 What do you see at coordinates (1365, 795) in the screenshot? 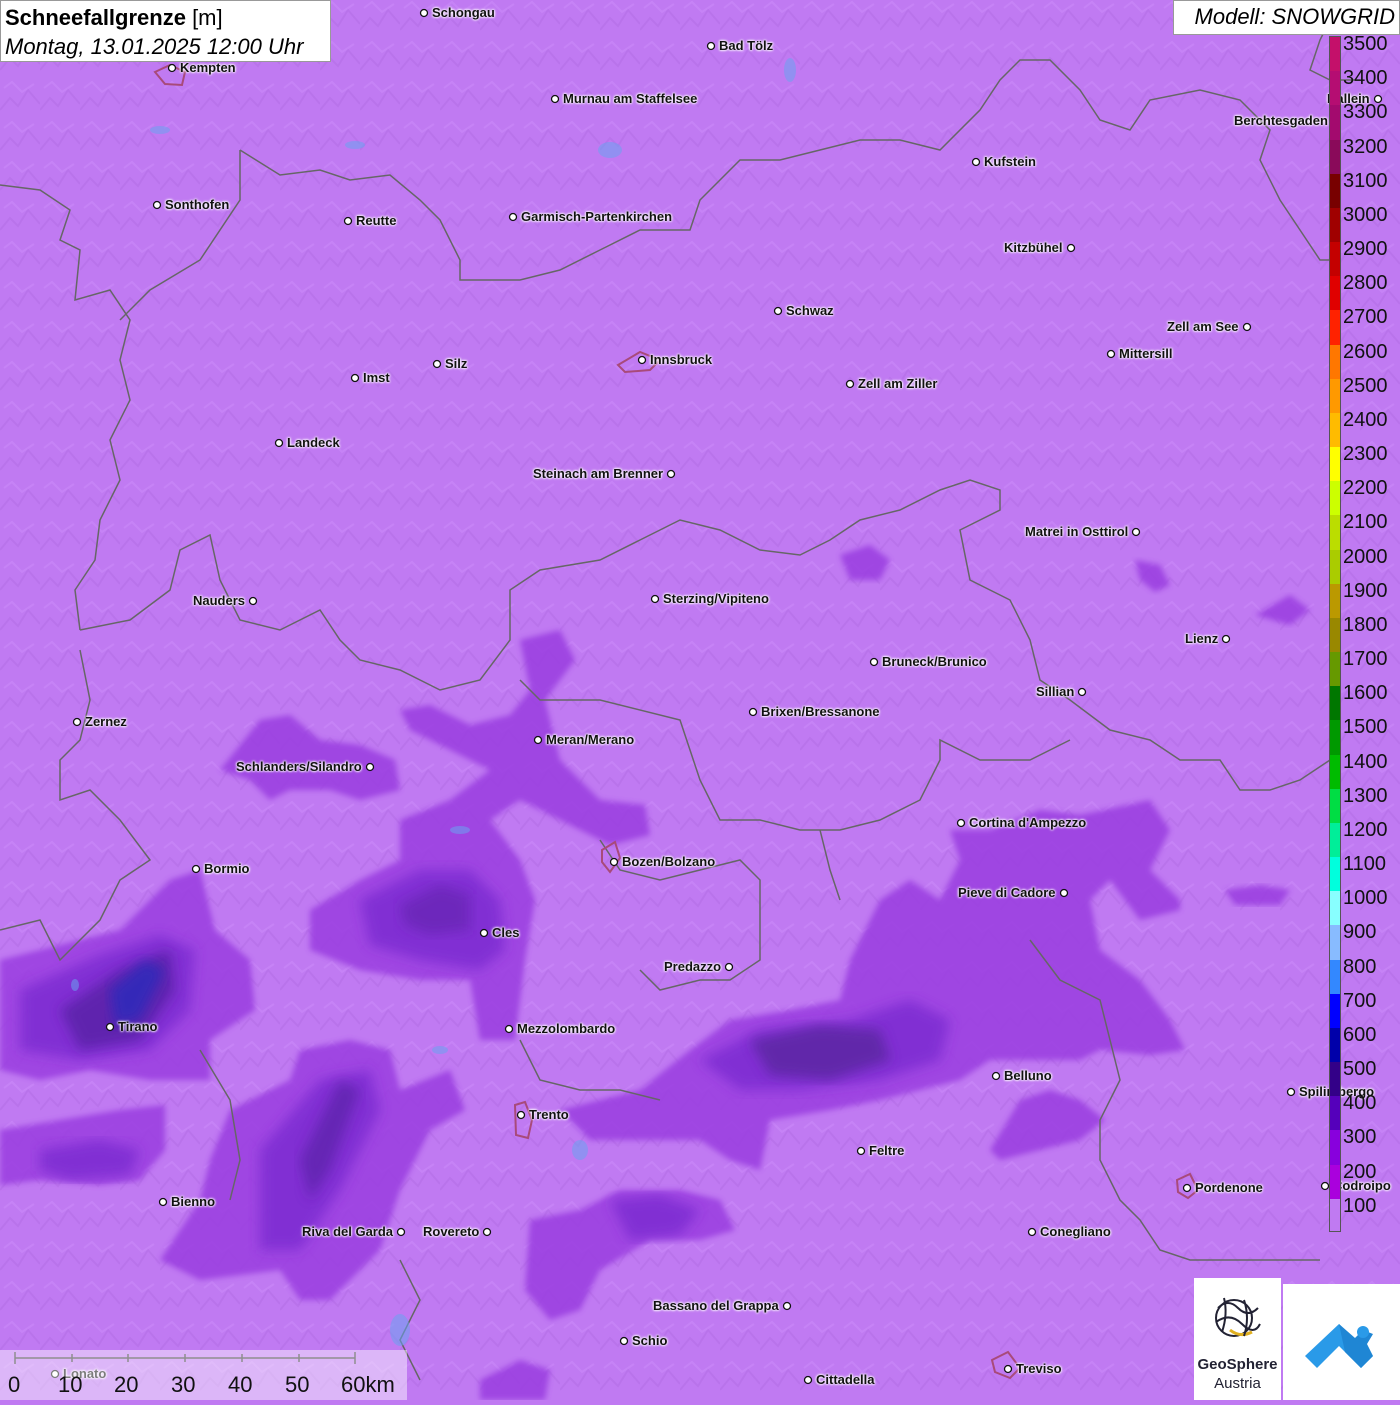
I see `legend-label: 1300` at bounding box center [1365, 795].